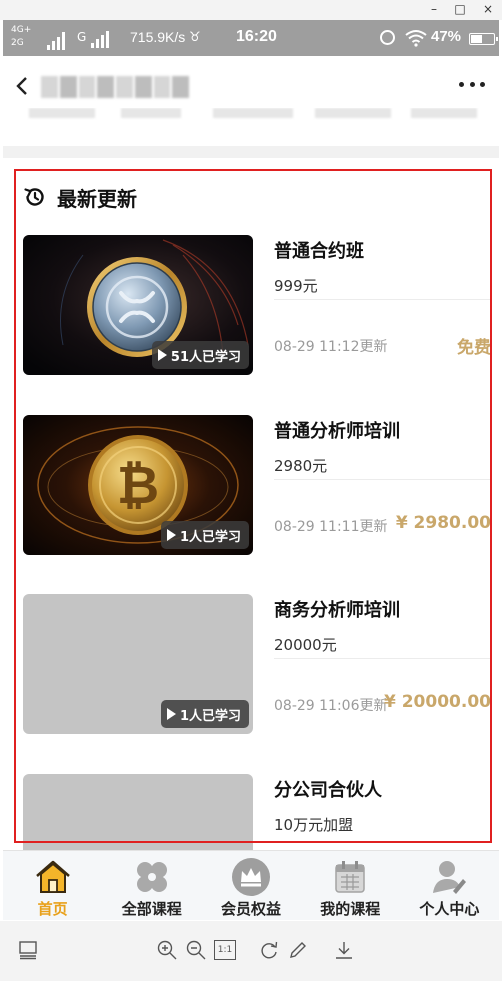 Image resolution: width=502 pixels, height=981 pixels. I want to click on status-bar: 4G+ 2G G 715.9K/s ♉ 16:20 47%, so click(251, 38).